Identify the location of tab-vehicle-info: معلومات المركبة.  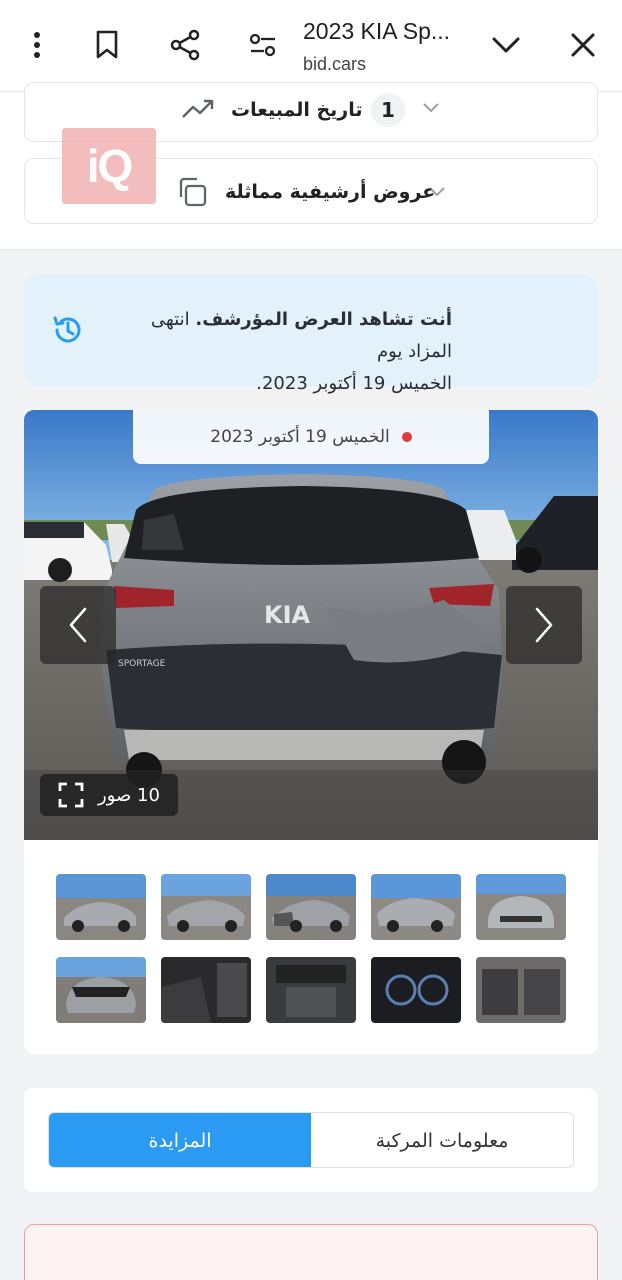
(442, 1140).